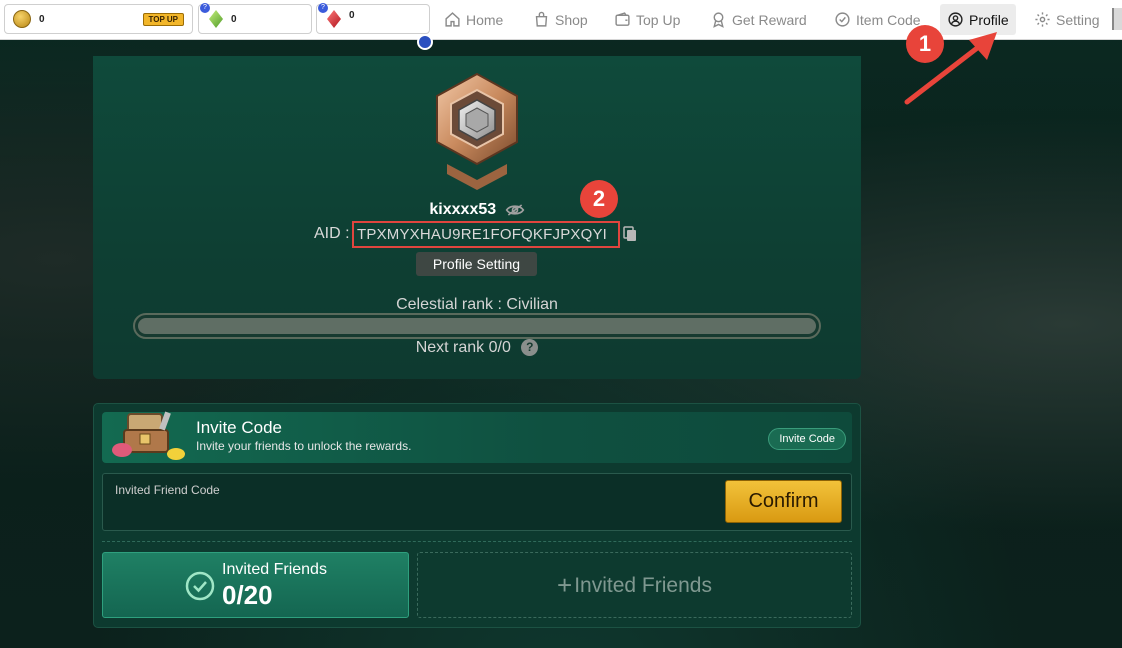 The image size is (1122, 648). I want to click on red-gem-wallet: ? 0, so click(374, 26).